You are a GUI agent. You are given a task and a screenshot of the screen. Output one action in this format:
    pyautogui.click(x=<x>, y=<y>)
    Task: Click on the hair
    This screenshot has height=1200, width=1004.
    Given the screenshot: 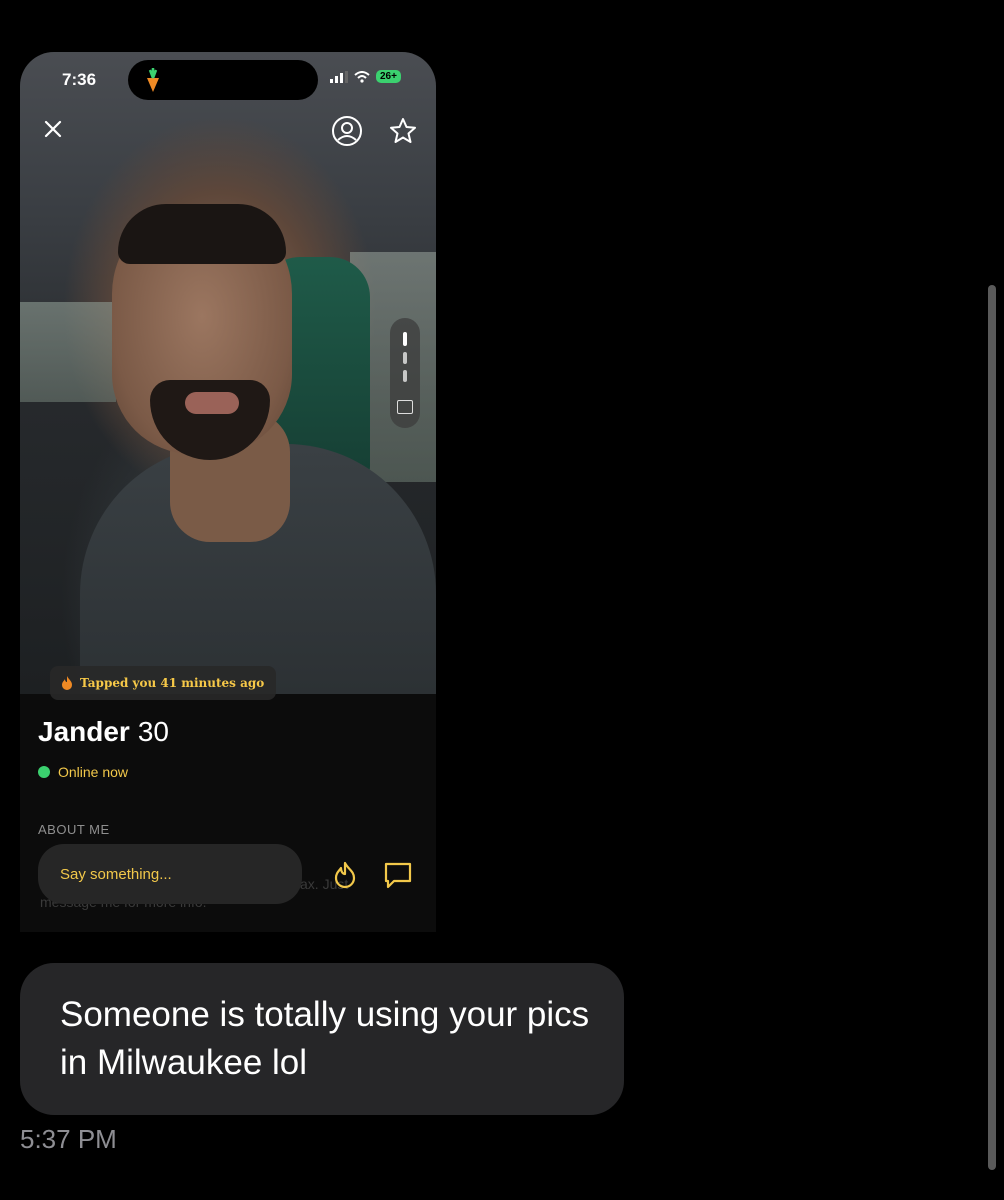 What is the action you would take?
    pyautogui.click(x=202, y=234)
    